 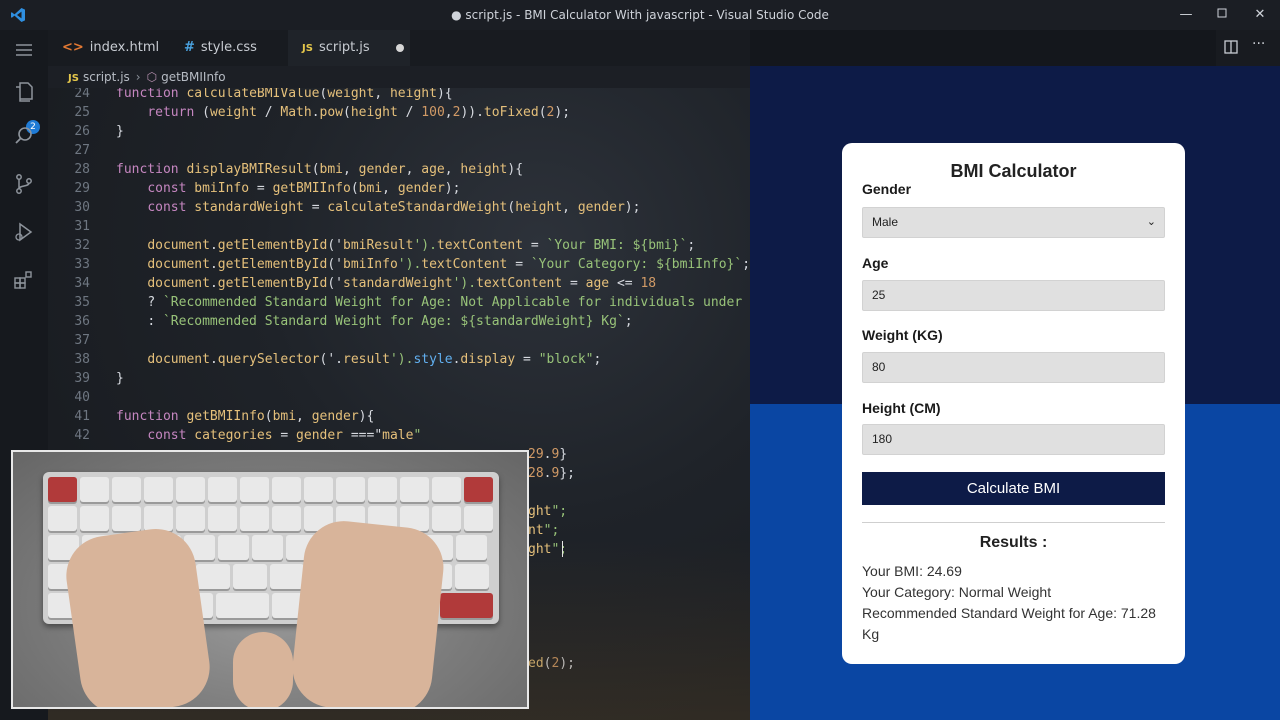 I want to click on code-text: nt";, so click(x=544, y=530).